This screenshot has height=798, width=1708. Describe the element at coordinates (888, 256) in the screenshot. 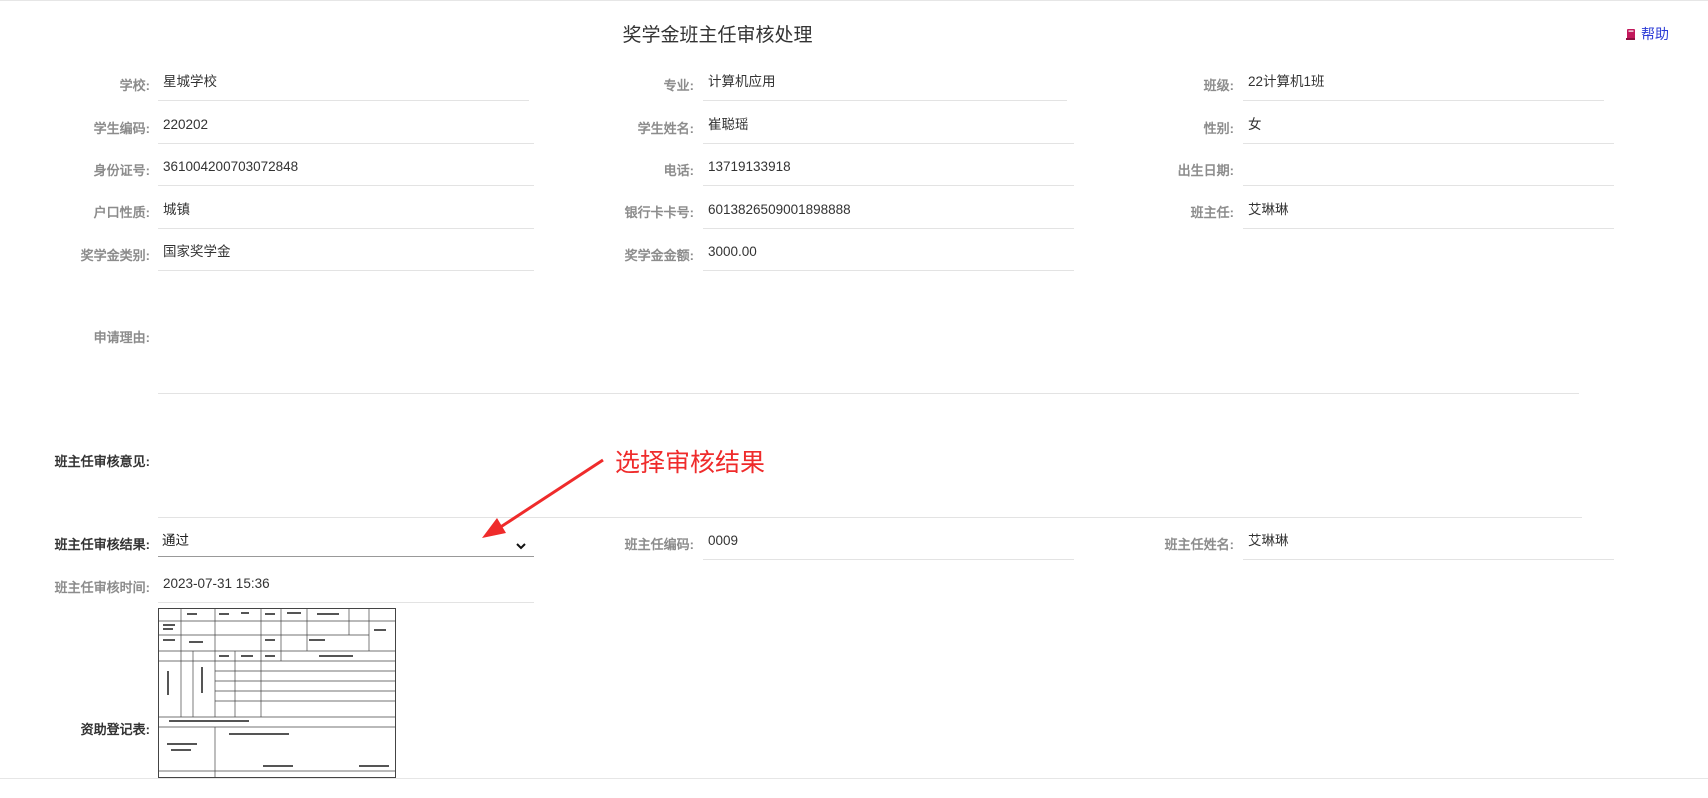

I see `scholarship-amount-value: 3000.00` at that location.